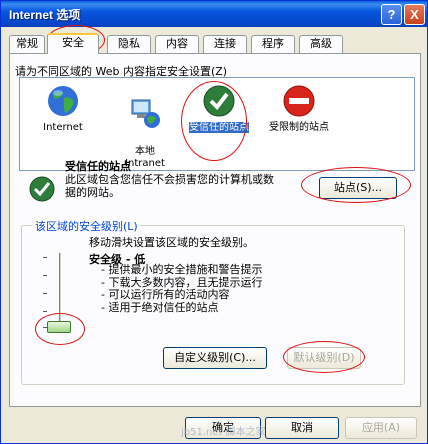 This screenshot has height=444, width=428. I want to click on apply-button: 应用(A), so click(381, 428).